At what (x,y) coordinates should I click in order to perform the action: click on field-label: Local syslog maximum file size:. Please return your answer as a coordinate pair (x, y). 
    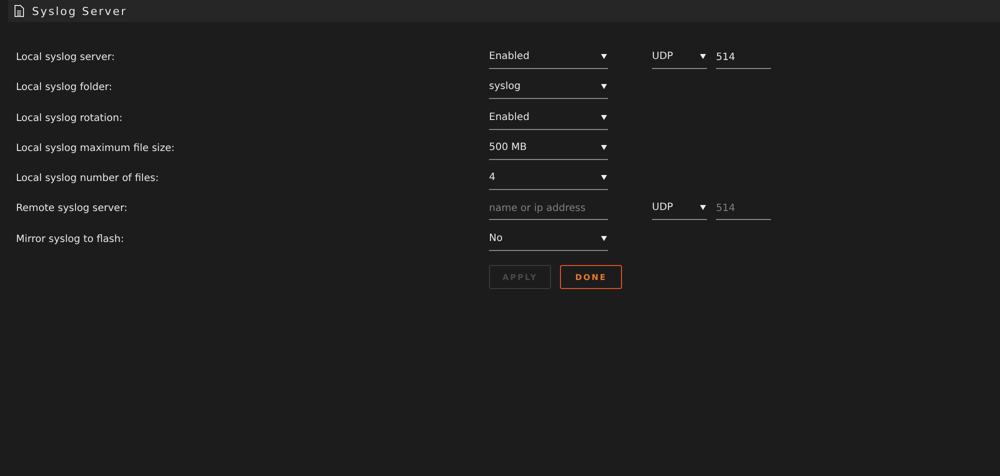
    Looking at the image, I should click on (96, 149).